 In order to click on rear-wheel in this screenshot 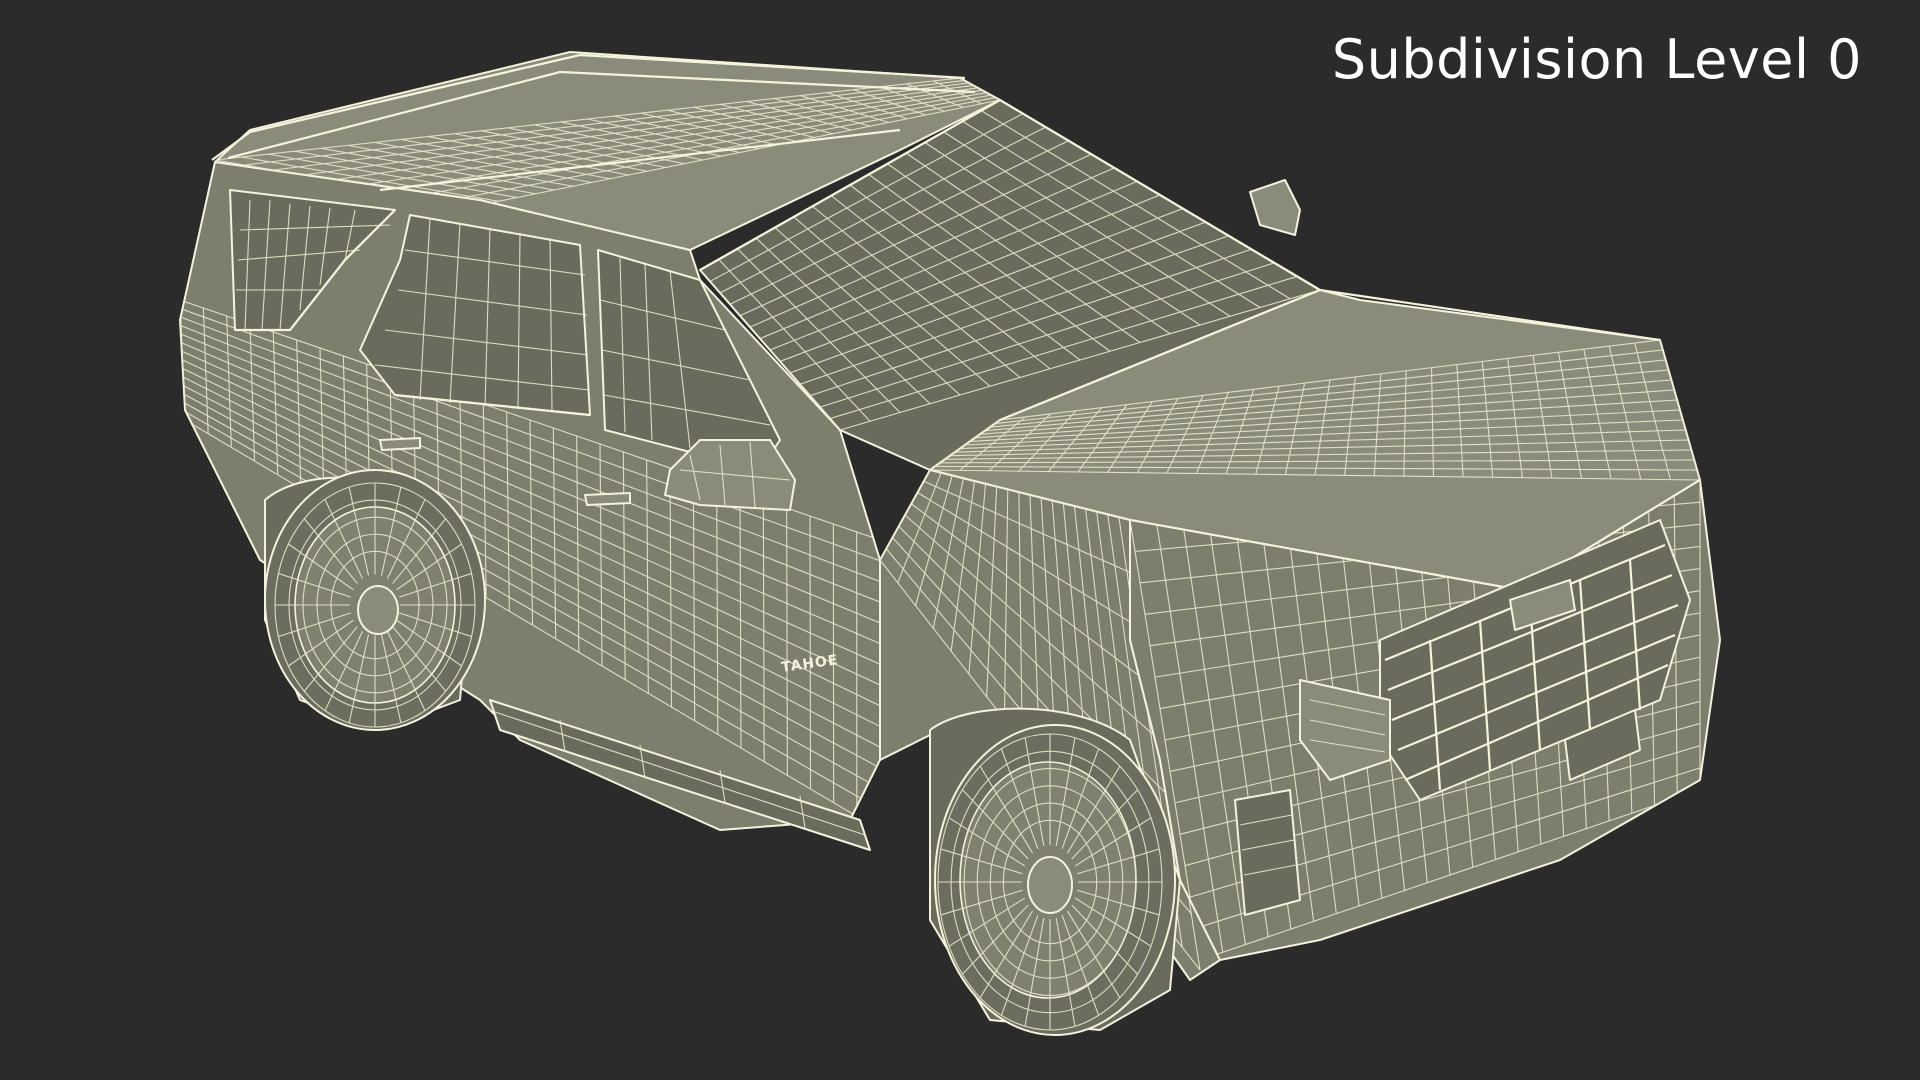, I will do `click(375, 600)`.